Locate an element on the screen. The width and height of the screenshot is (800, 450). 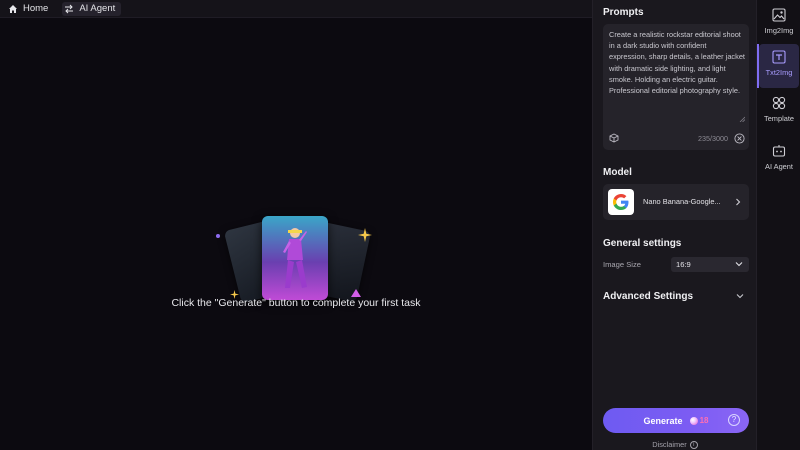
google-logo is located at coordinates (621, 202).